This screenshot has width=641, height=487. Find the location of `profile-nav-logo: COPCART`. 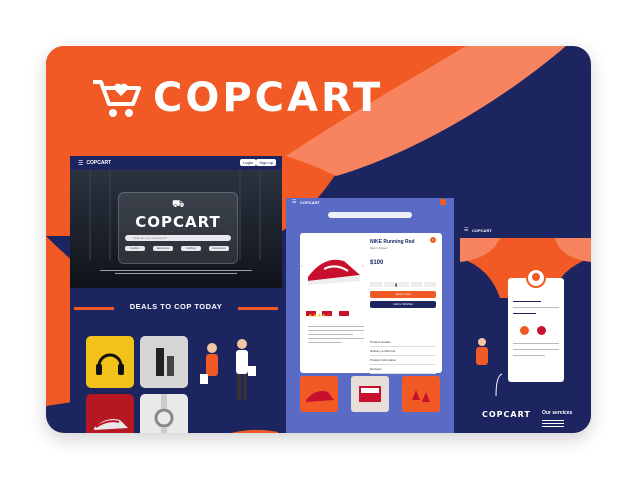

profile-nav-logo: COPCART is located at coordinates (482, 230).